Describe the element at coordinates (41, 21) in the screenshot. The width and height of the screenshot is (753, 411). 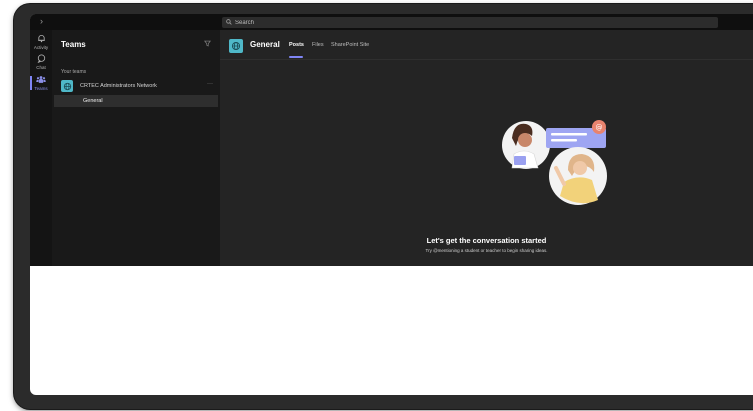
I see `chevron-right-icon: ›` at that location.